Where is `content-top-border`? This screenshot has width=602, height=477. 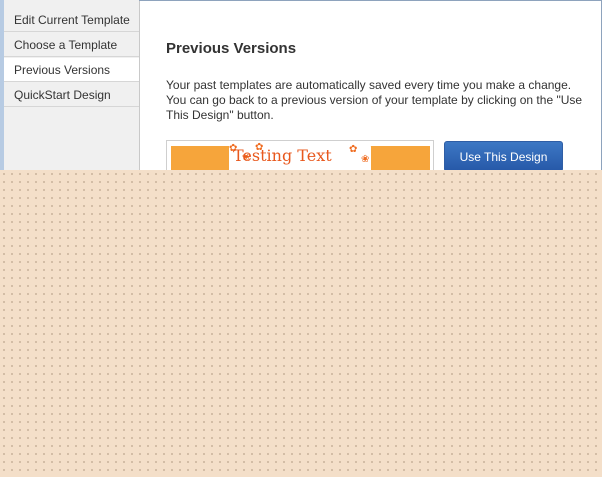 content-top-border is located at coordinates (370, 0).